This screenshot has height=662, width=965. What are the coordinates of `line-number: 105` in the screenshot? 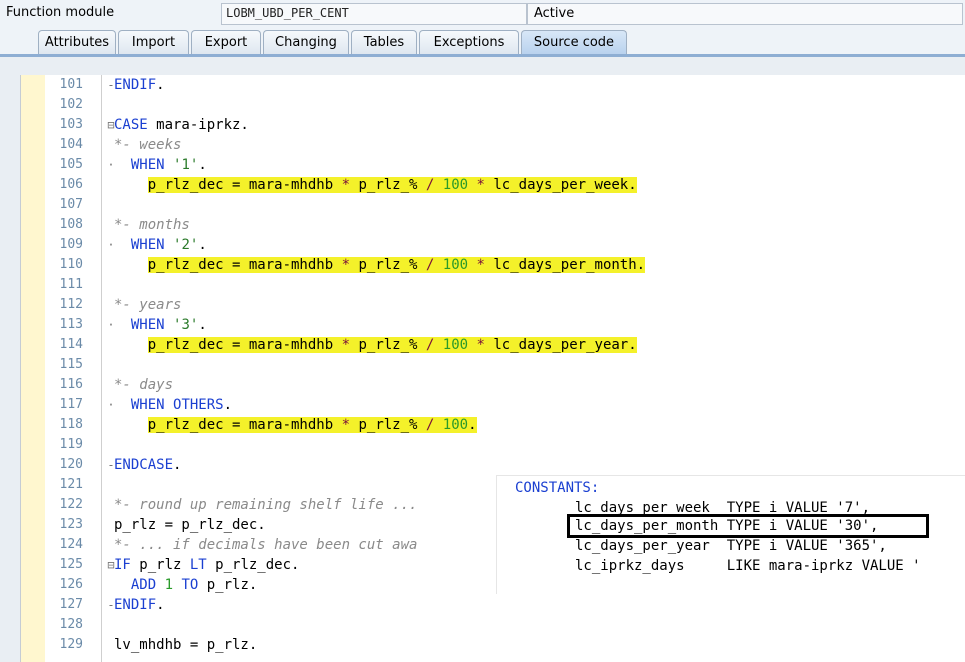 It's located at (71, 164).